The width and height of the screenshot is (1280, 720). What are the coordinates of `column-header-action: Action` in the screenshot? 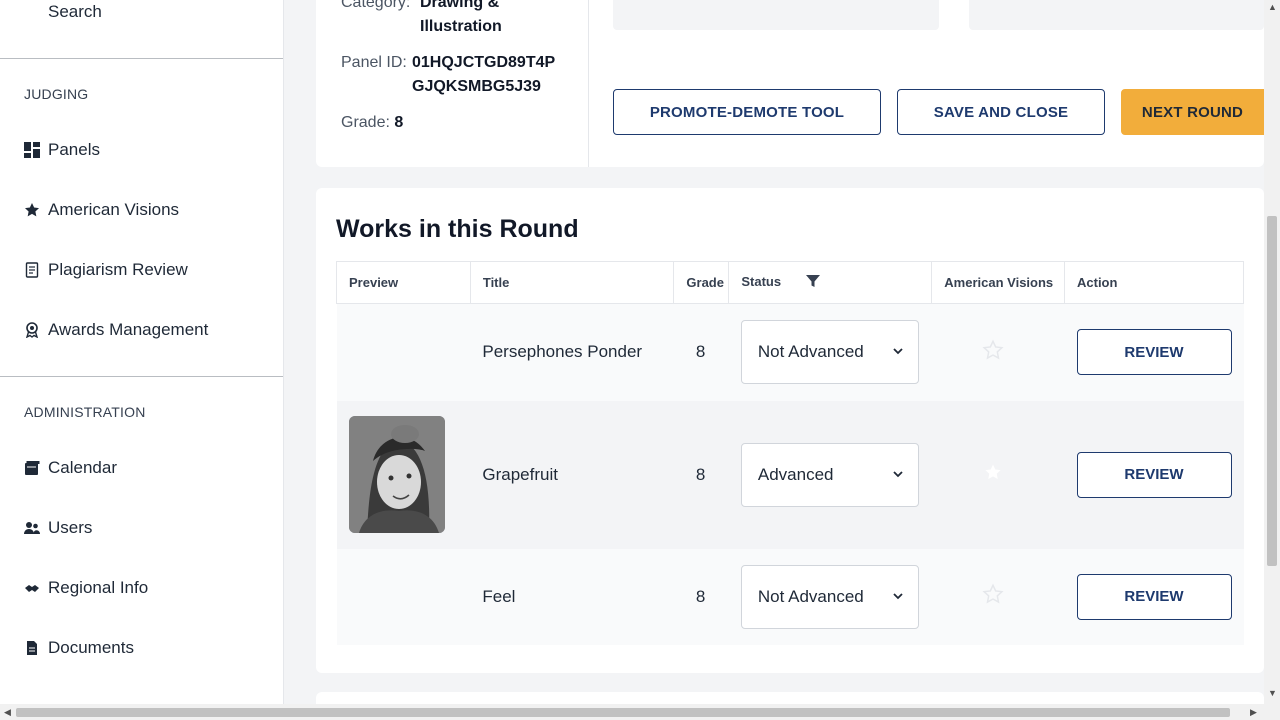 It's located at (1154, 282).